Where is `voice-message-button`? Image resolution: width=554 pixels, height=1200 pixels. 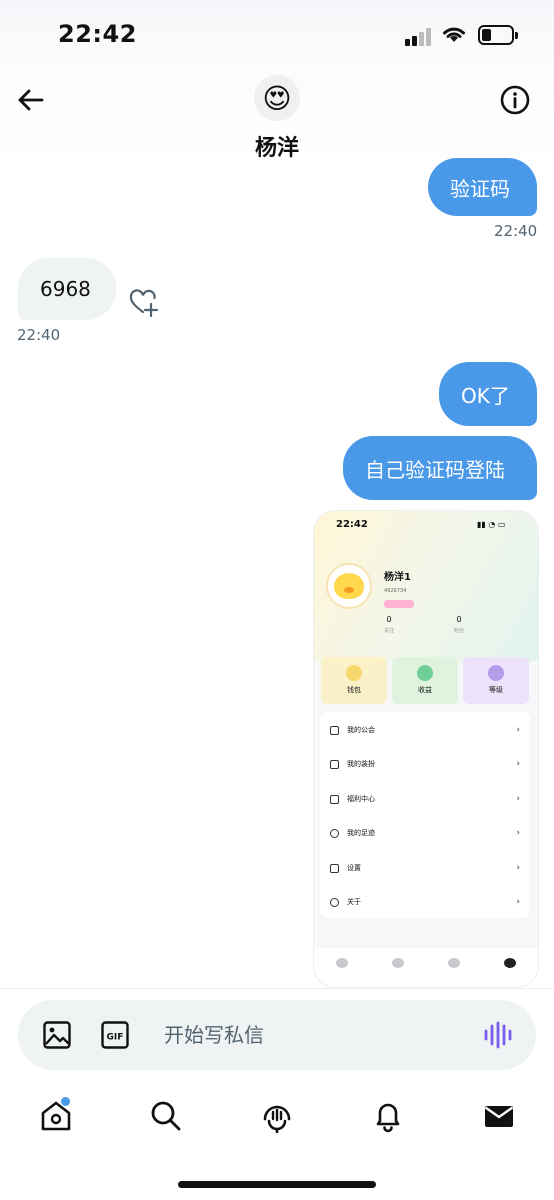
voice-message-button is located at coordinates (498, 1035).